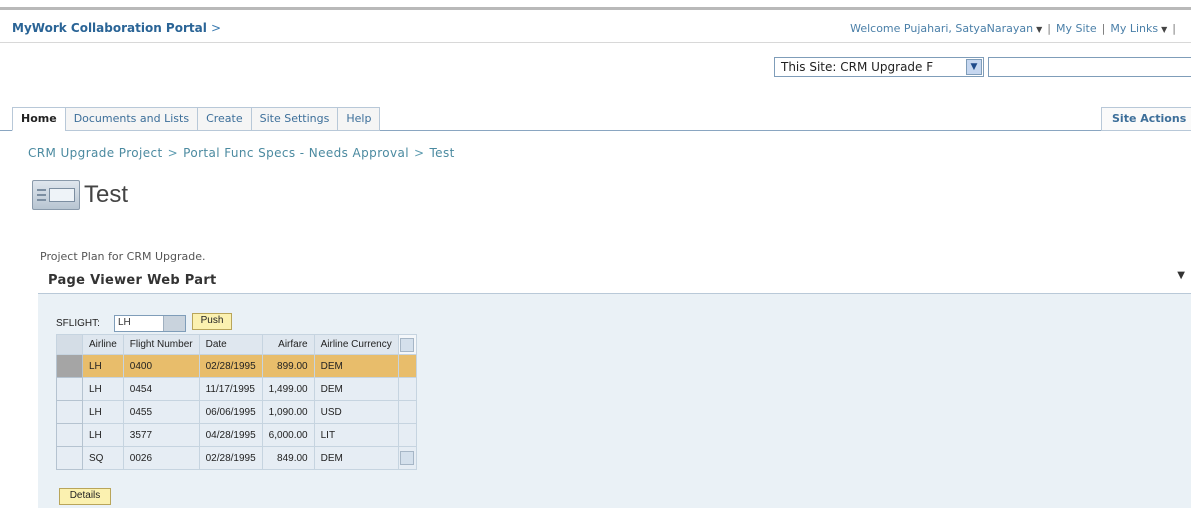 This screenshot has height=508, width=1191. Describe the element at coordinates (131, 119) in the screenshot. I see `tab-documents-and-lists: Documents and Lists` at that location.